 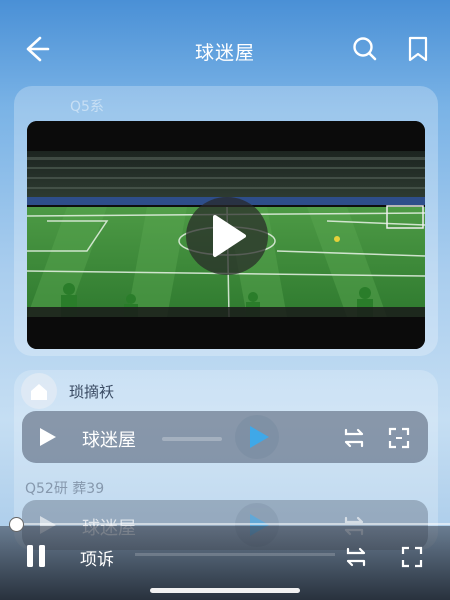 What do you see at coordinates (92, 392) in the screenshot?
I see `playlist-card-title: 琐摘袄` at bounding box center [92, 392].